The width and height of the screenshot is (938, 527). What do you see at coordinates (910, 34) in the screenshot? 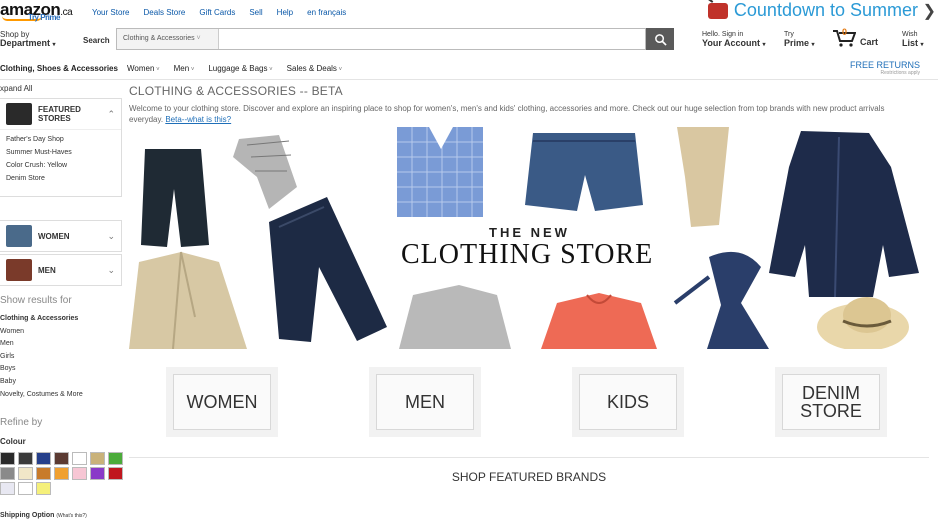
I see `wish-label: Wish` at bounding box center [910, 34].